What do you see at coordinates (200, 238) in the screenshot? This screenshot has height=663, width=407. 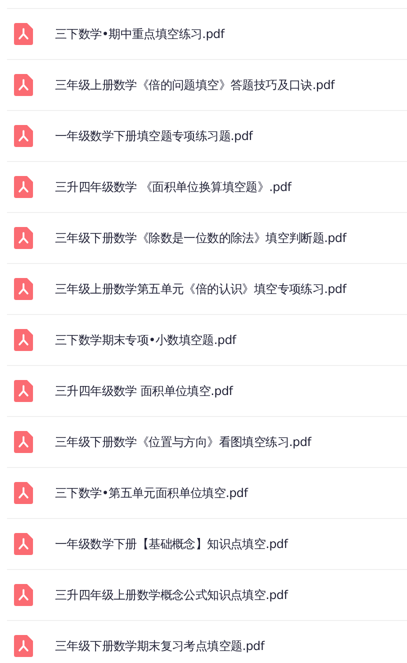 I see `file-name: 三年级下册数学《除数是一位数的除法》填空判断题.pdf` at bounding box center [200, 238].